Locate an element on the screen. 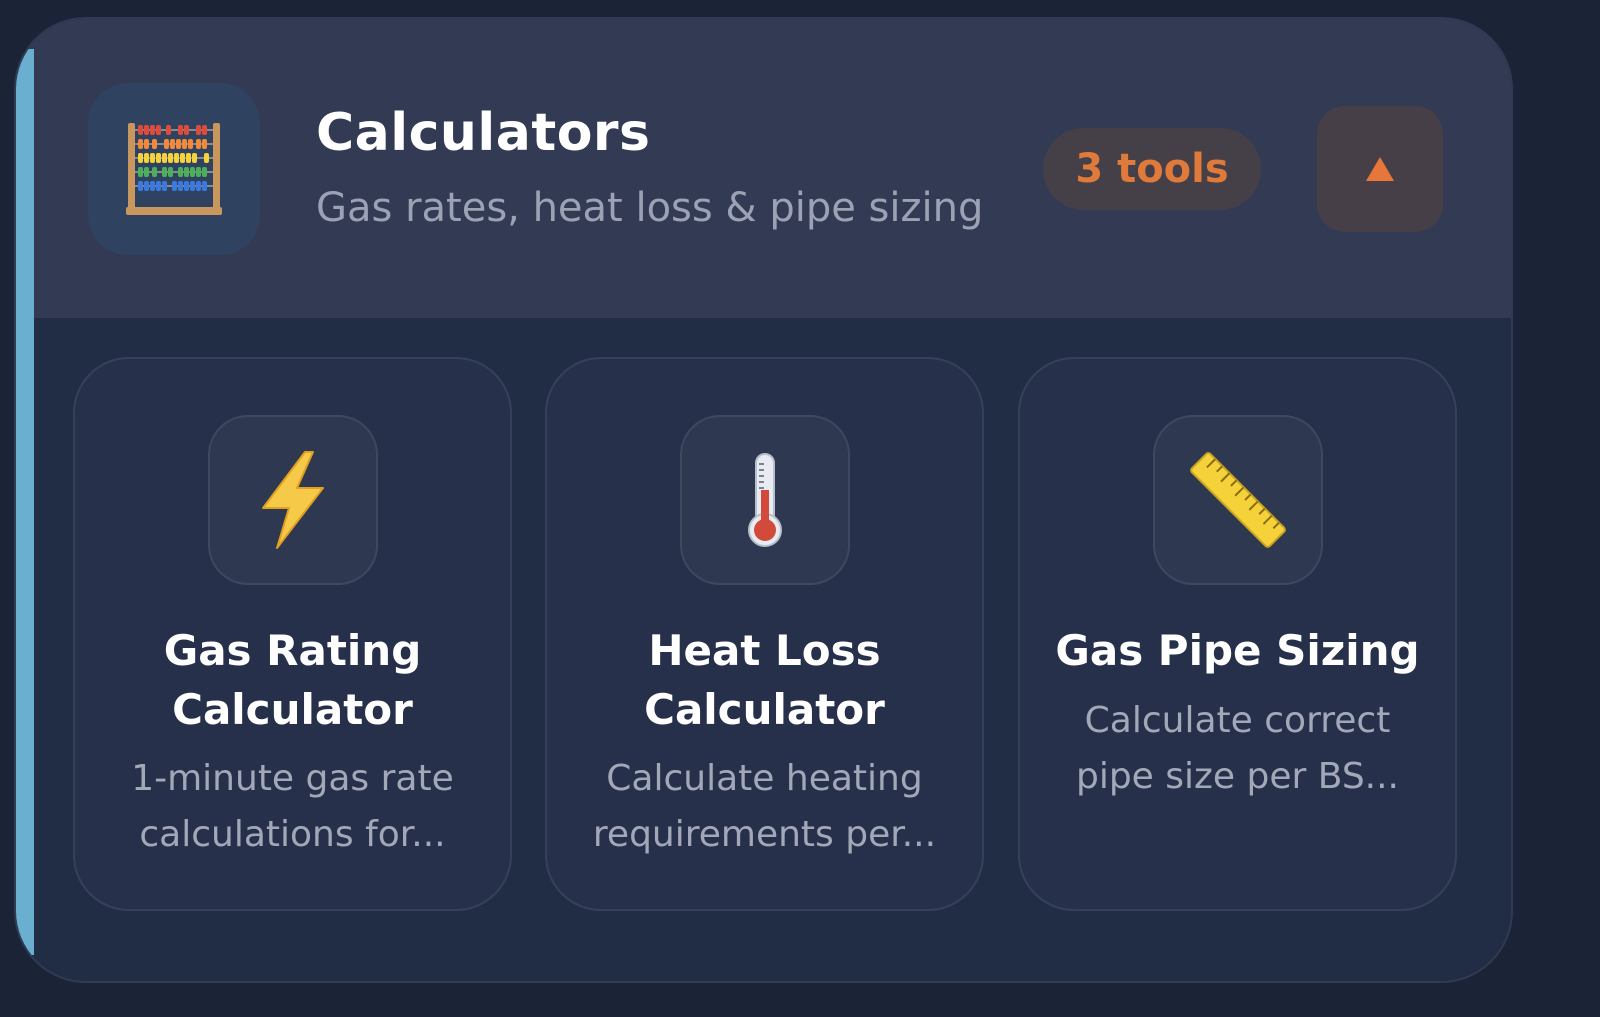 The image size is (1600, 1017). triangle-up-icon is located at coordinates (1380, 169).